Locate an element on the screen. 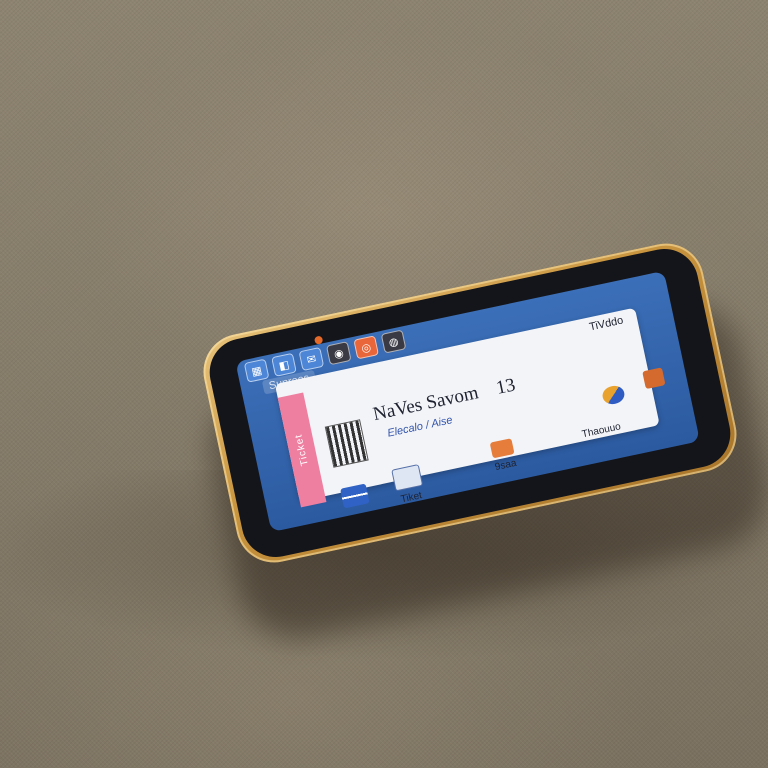 The width and height of the screenshot is (768, 768). mixed-app-icon is located at coordinates (613, 395).